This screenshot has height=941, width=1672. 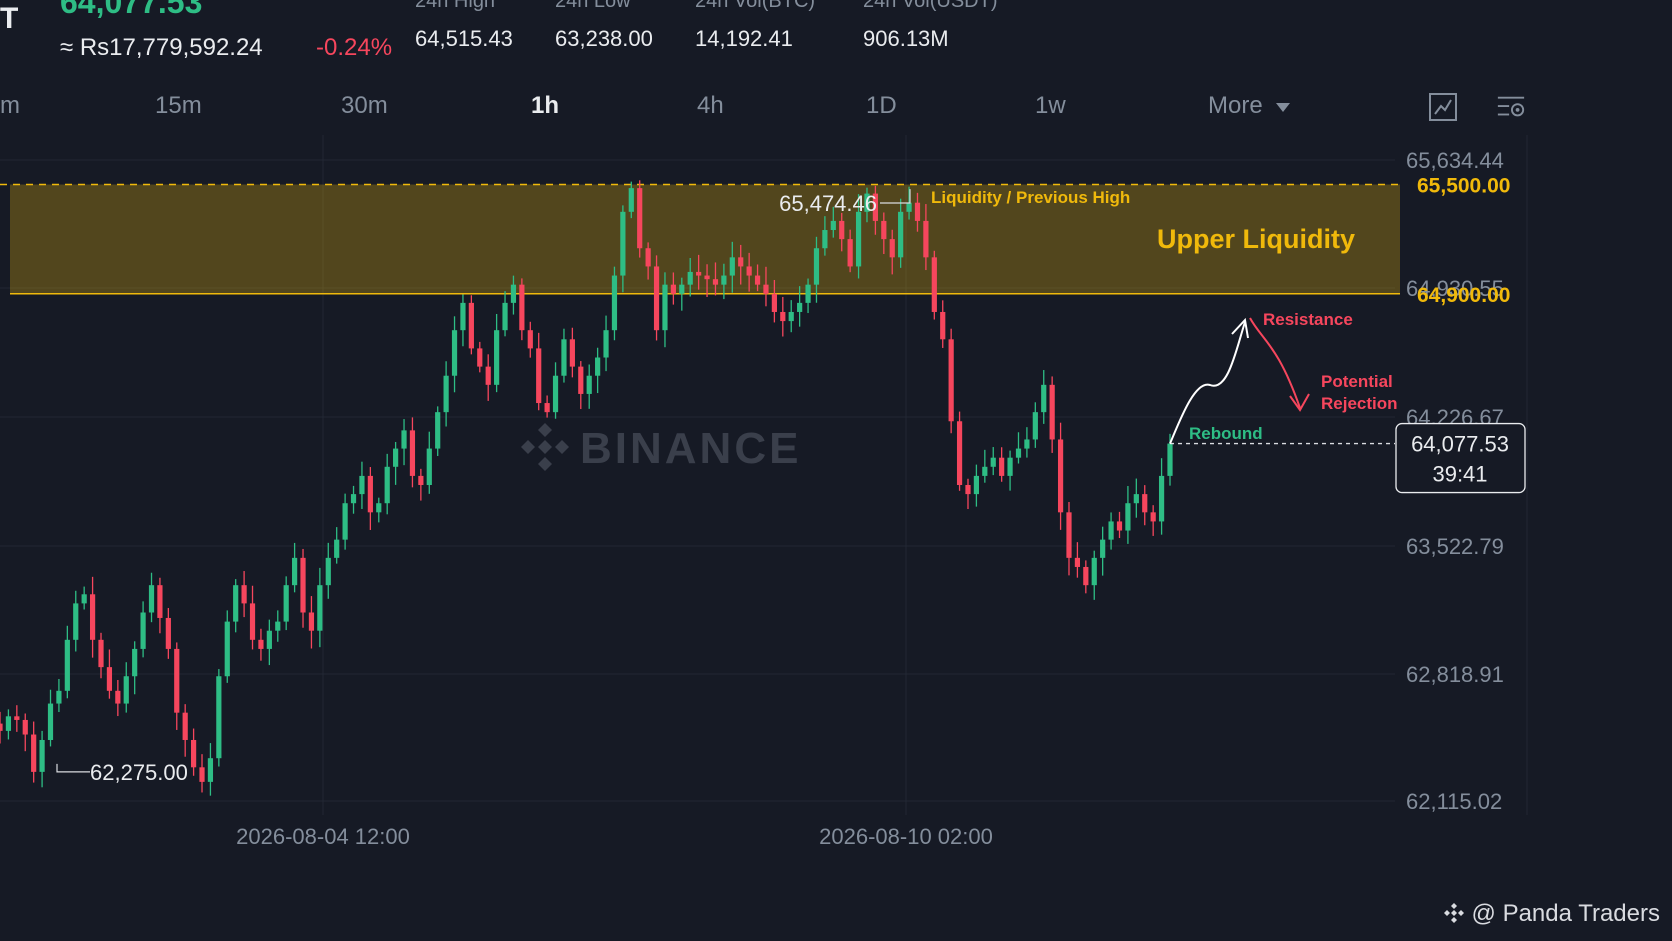 I want to click on time-tick: 2026-08-10 02:00, so click(x=906, y=836).